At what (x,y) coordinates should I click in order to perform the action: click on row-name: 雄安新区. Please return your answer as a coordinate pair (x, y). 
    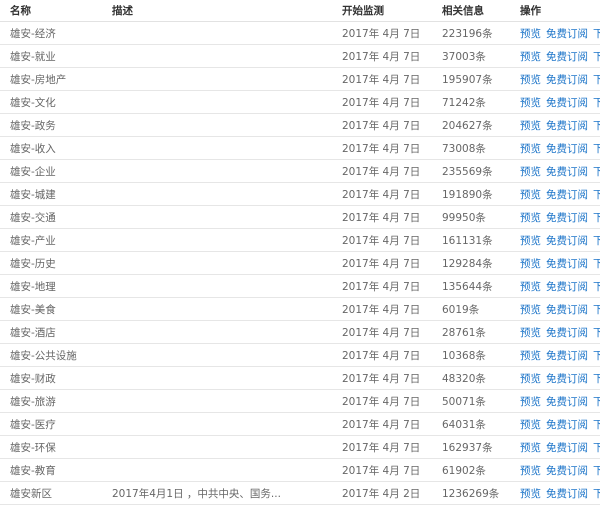
    Looking at the image, I should click on (51, 493).